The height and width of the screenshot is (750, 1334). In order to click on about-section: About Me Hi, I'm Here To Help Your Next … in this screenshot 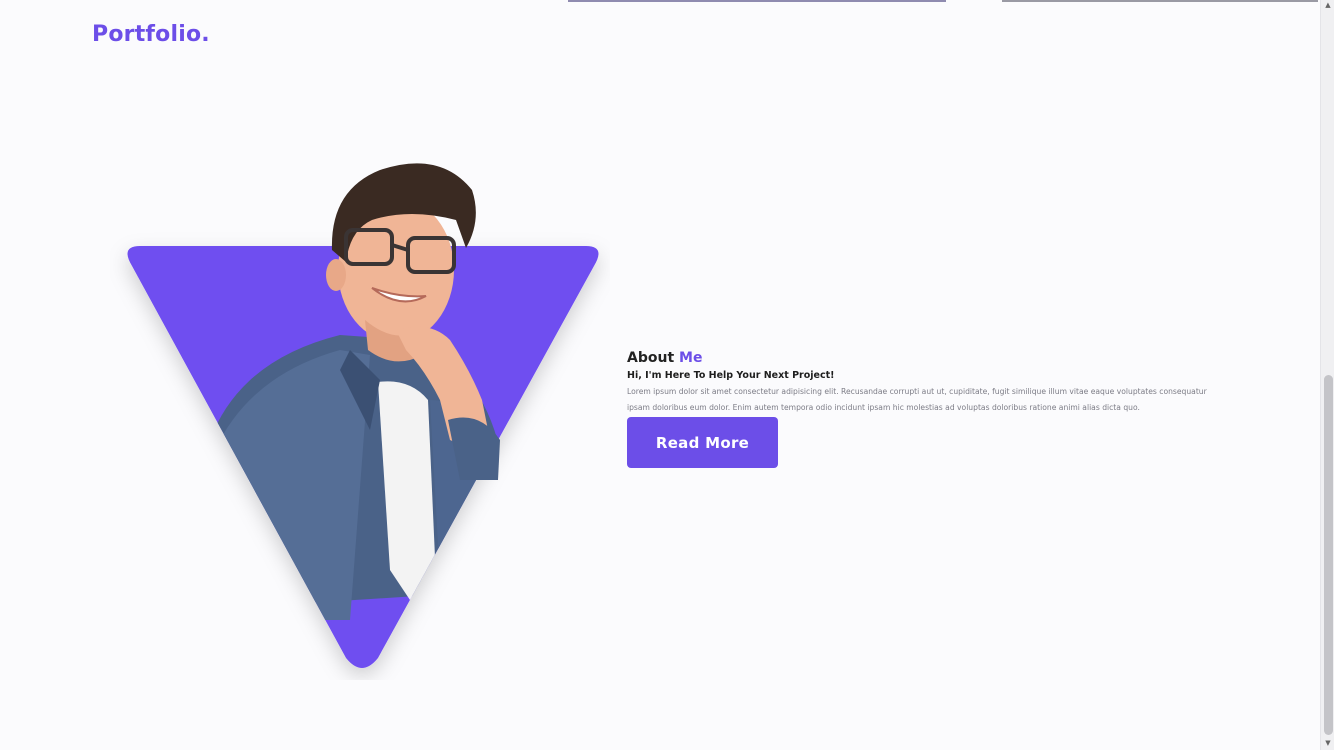, I will do `click(927, 408)`.